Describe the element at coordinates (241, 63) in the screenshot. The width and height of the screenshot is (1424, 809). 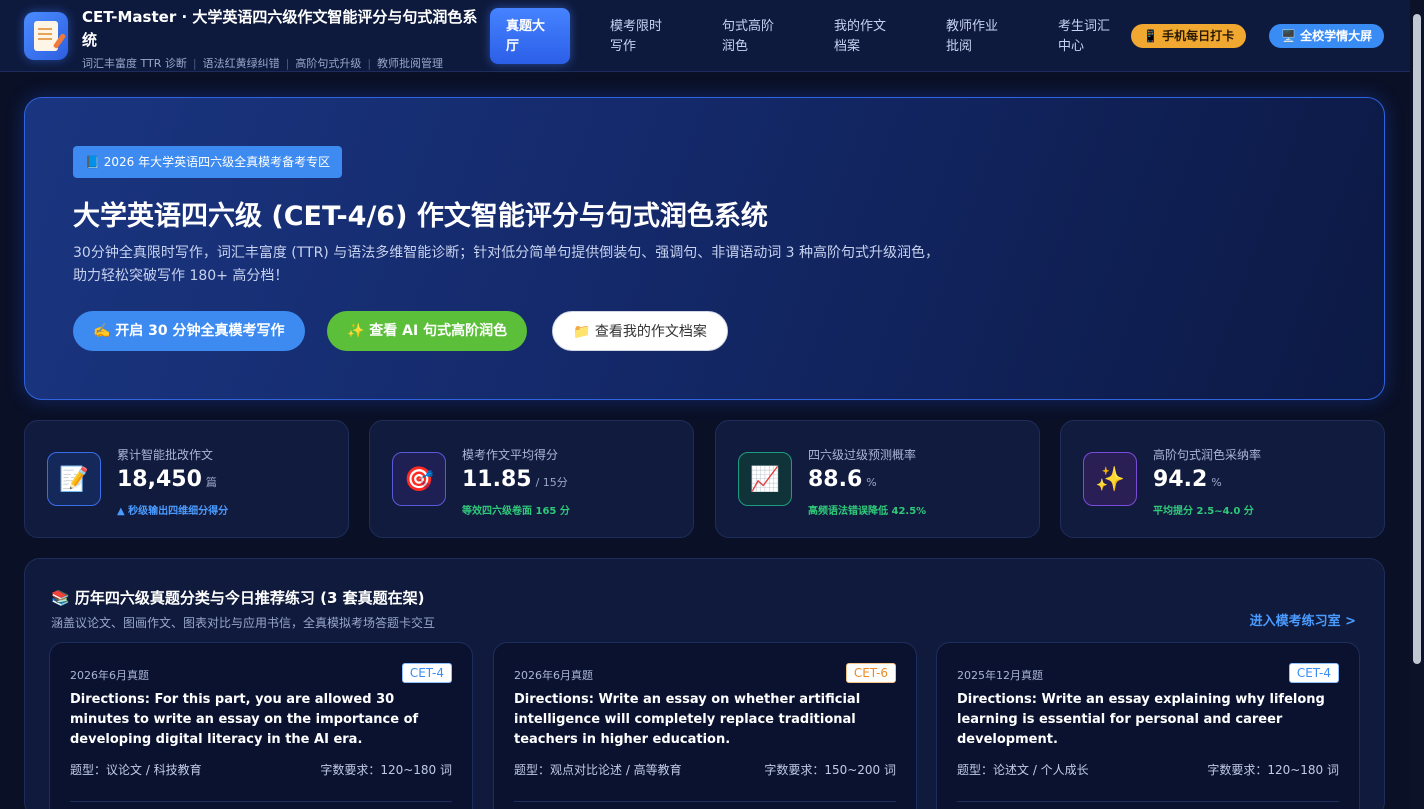
I see `subtitle-item: 语法红黄绿纠错` at that location.